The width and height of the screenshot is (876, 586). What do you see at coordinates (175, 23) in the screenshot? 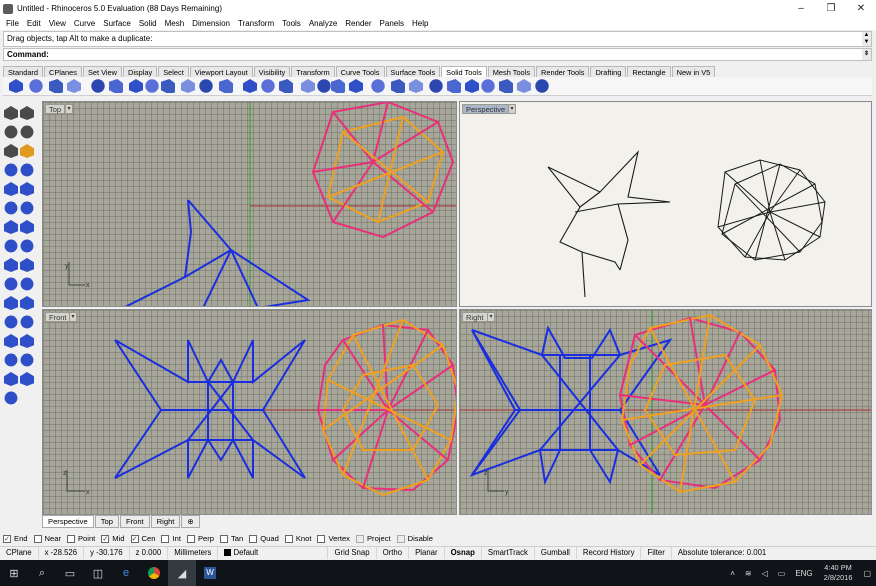
I see `menu-mesh: Mesh` at bounding box center [175, 23].